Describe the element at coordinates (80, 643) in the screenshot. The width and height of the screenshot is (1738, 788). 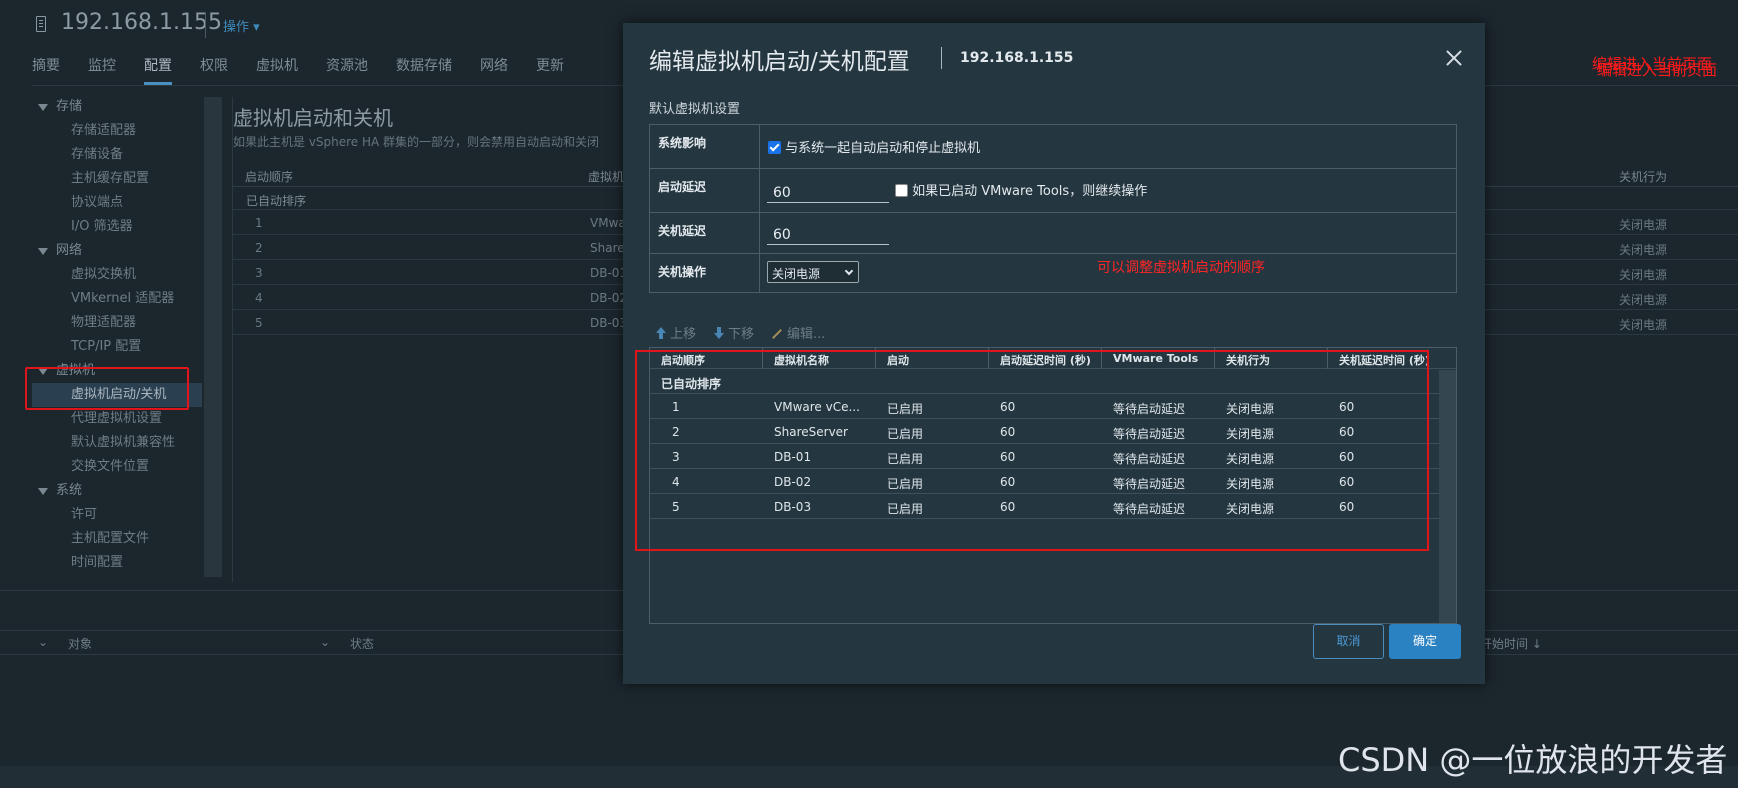
I see `column-header: 对象` at that location.